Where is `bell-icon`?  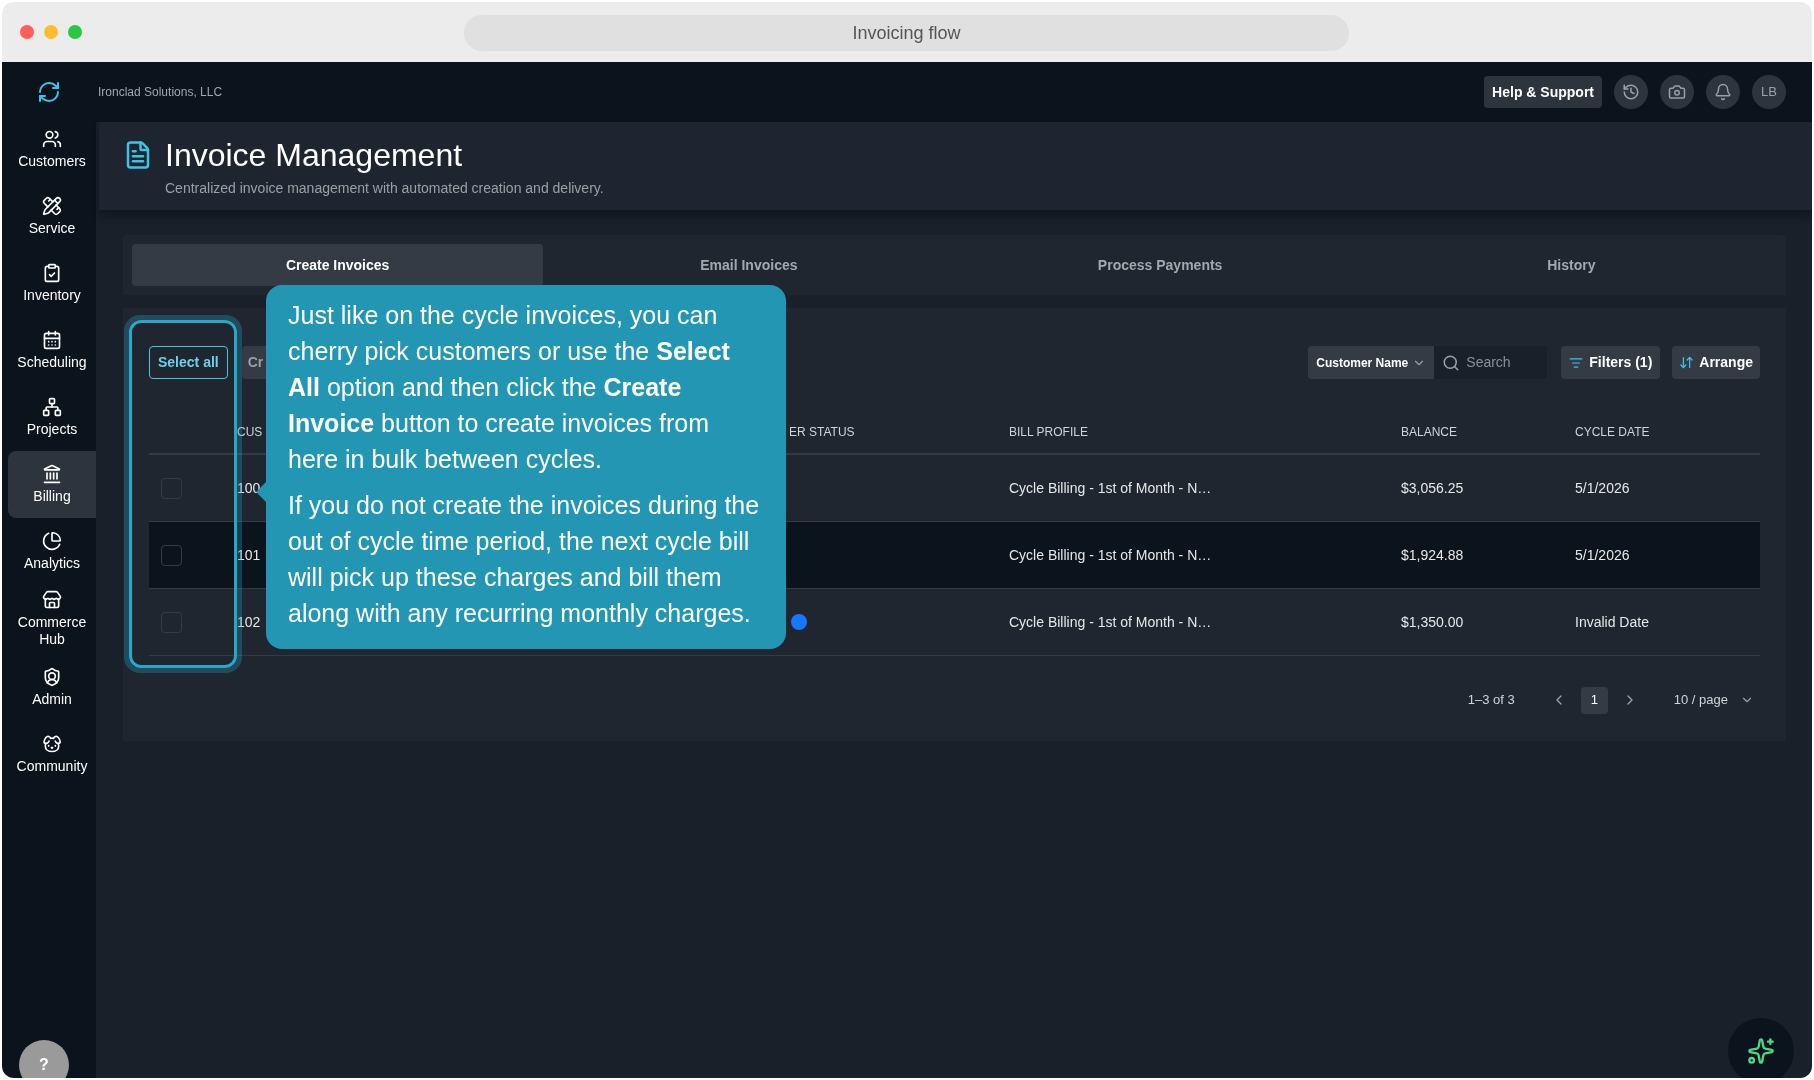 bell-icon is located at coordinates (1723, 92).